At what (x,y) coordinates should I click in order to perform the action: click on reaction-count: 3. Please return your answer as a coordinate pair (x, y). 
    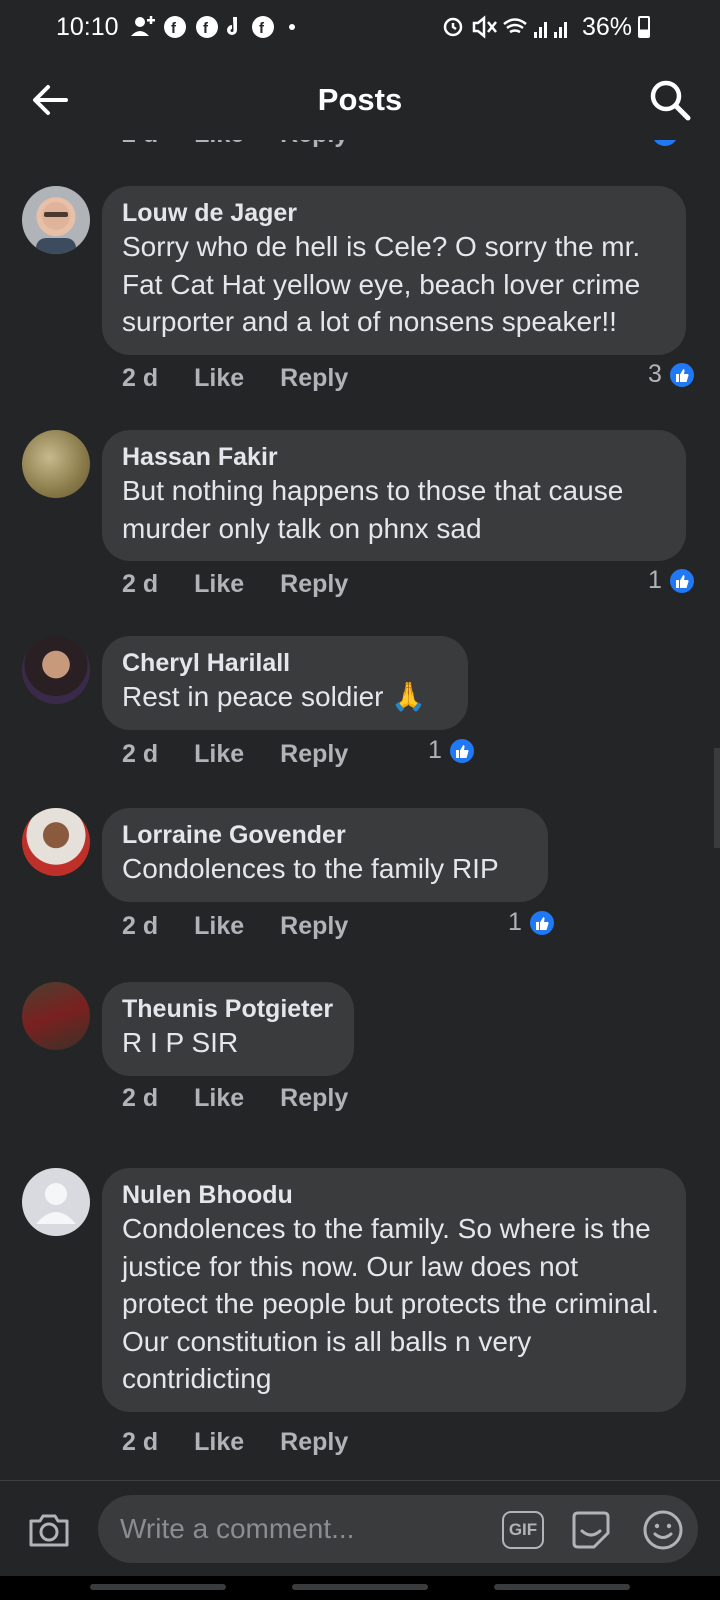
    Looking at the image, I should click on (672, 374).